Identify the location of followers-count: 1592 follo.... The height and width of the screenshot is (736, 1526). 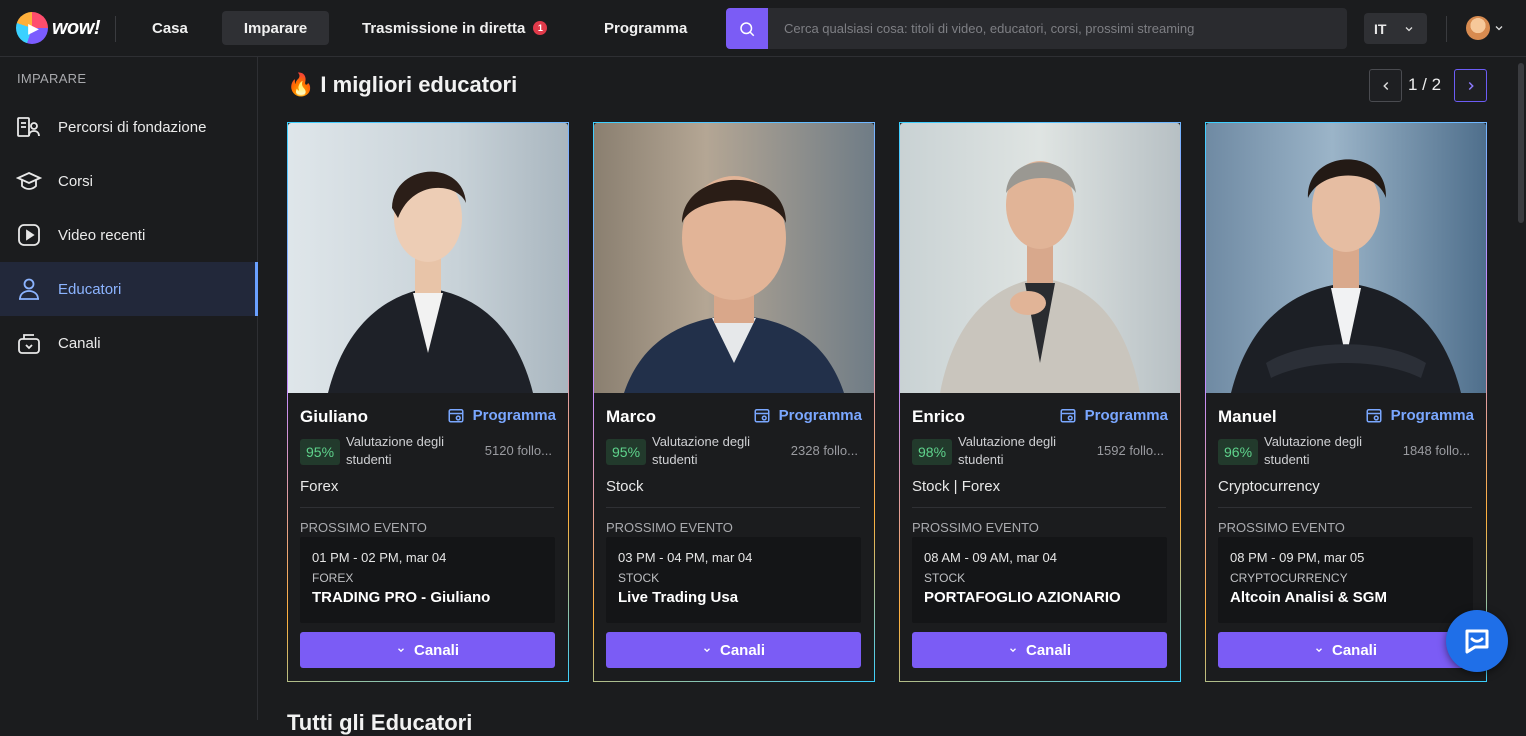
(1130, 450).